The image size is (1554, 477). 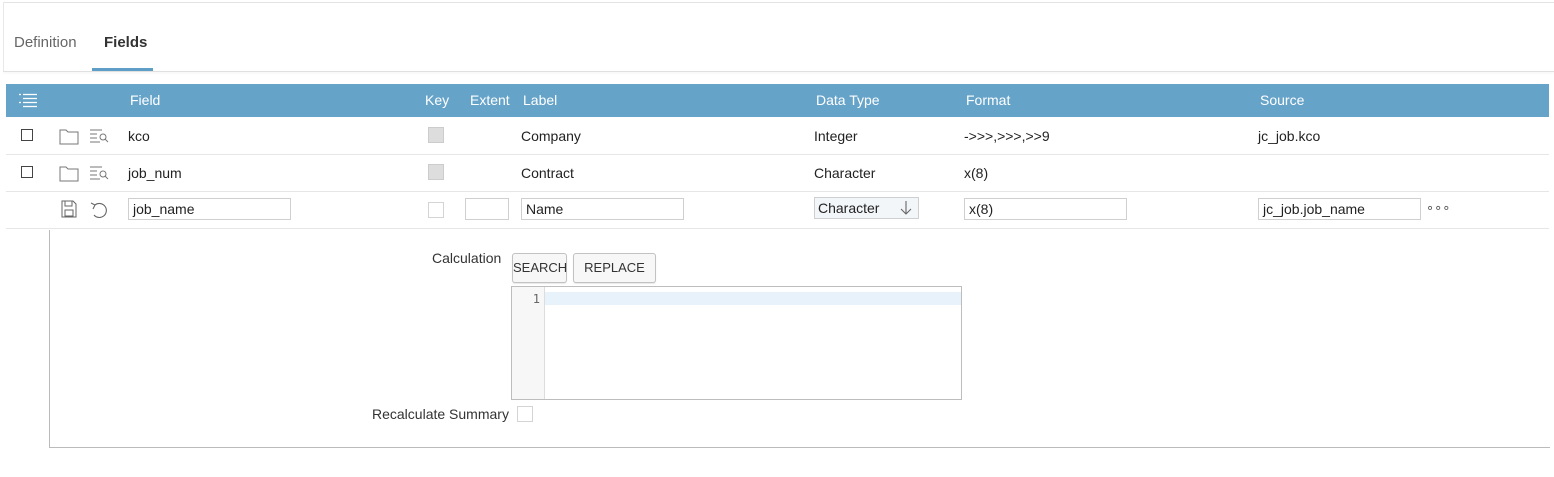 What do you see at coordinates (528, 343) in the screenshot?
I see `editor-gutter: 1` at bounding box center [528, 343].